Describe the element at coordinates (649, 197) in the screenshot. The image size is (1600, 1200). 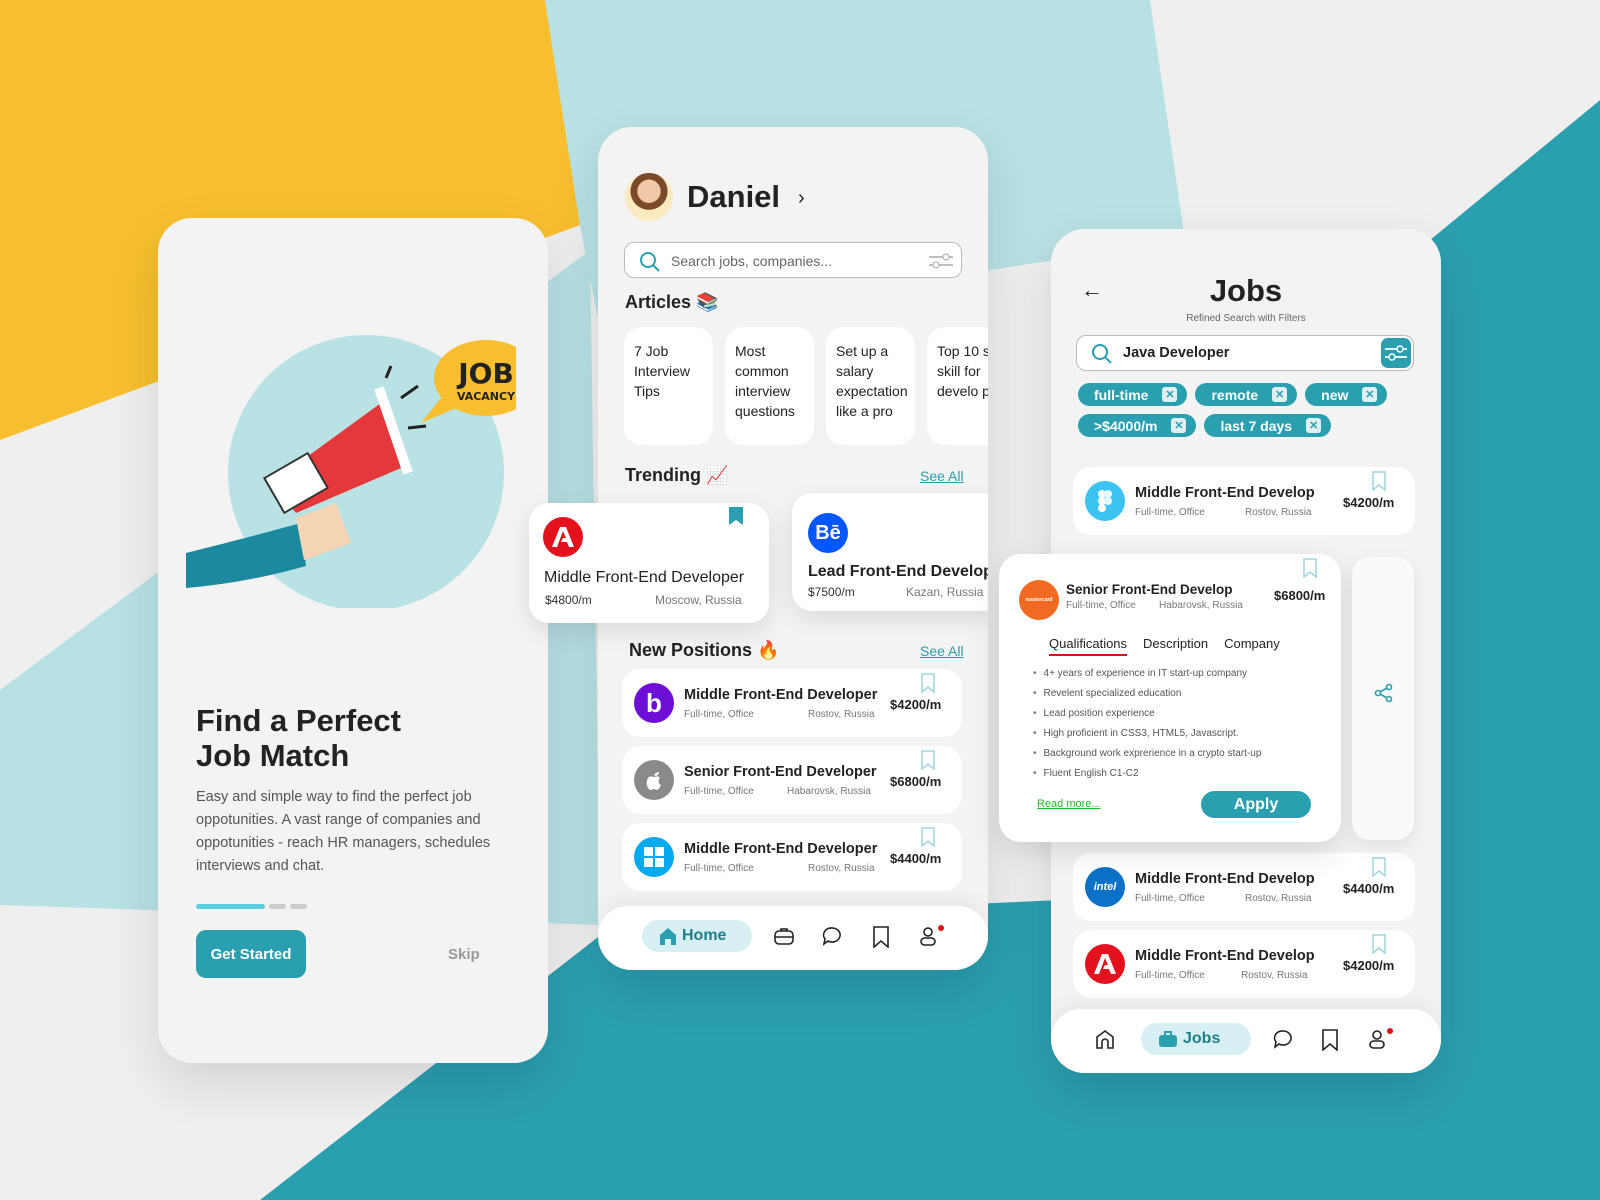
I see `avatar` at that location.